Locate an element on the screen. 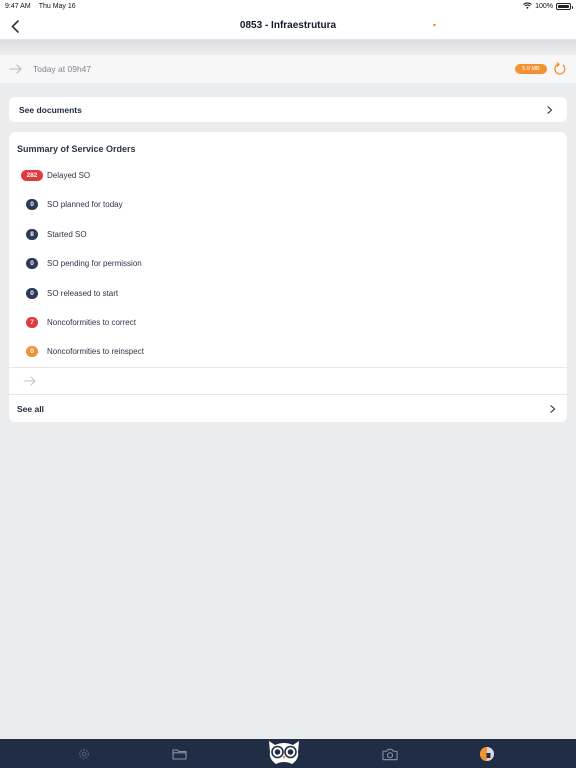 Image resolution: width=576 pixels, height=768 pixels. status-bar: 9:47 AM Thu May 16 100% is located at coordinates (288, 6).